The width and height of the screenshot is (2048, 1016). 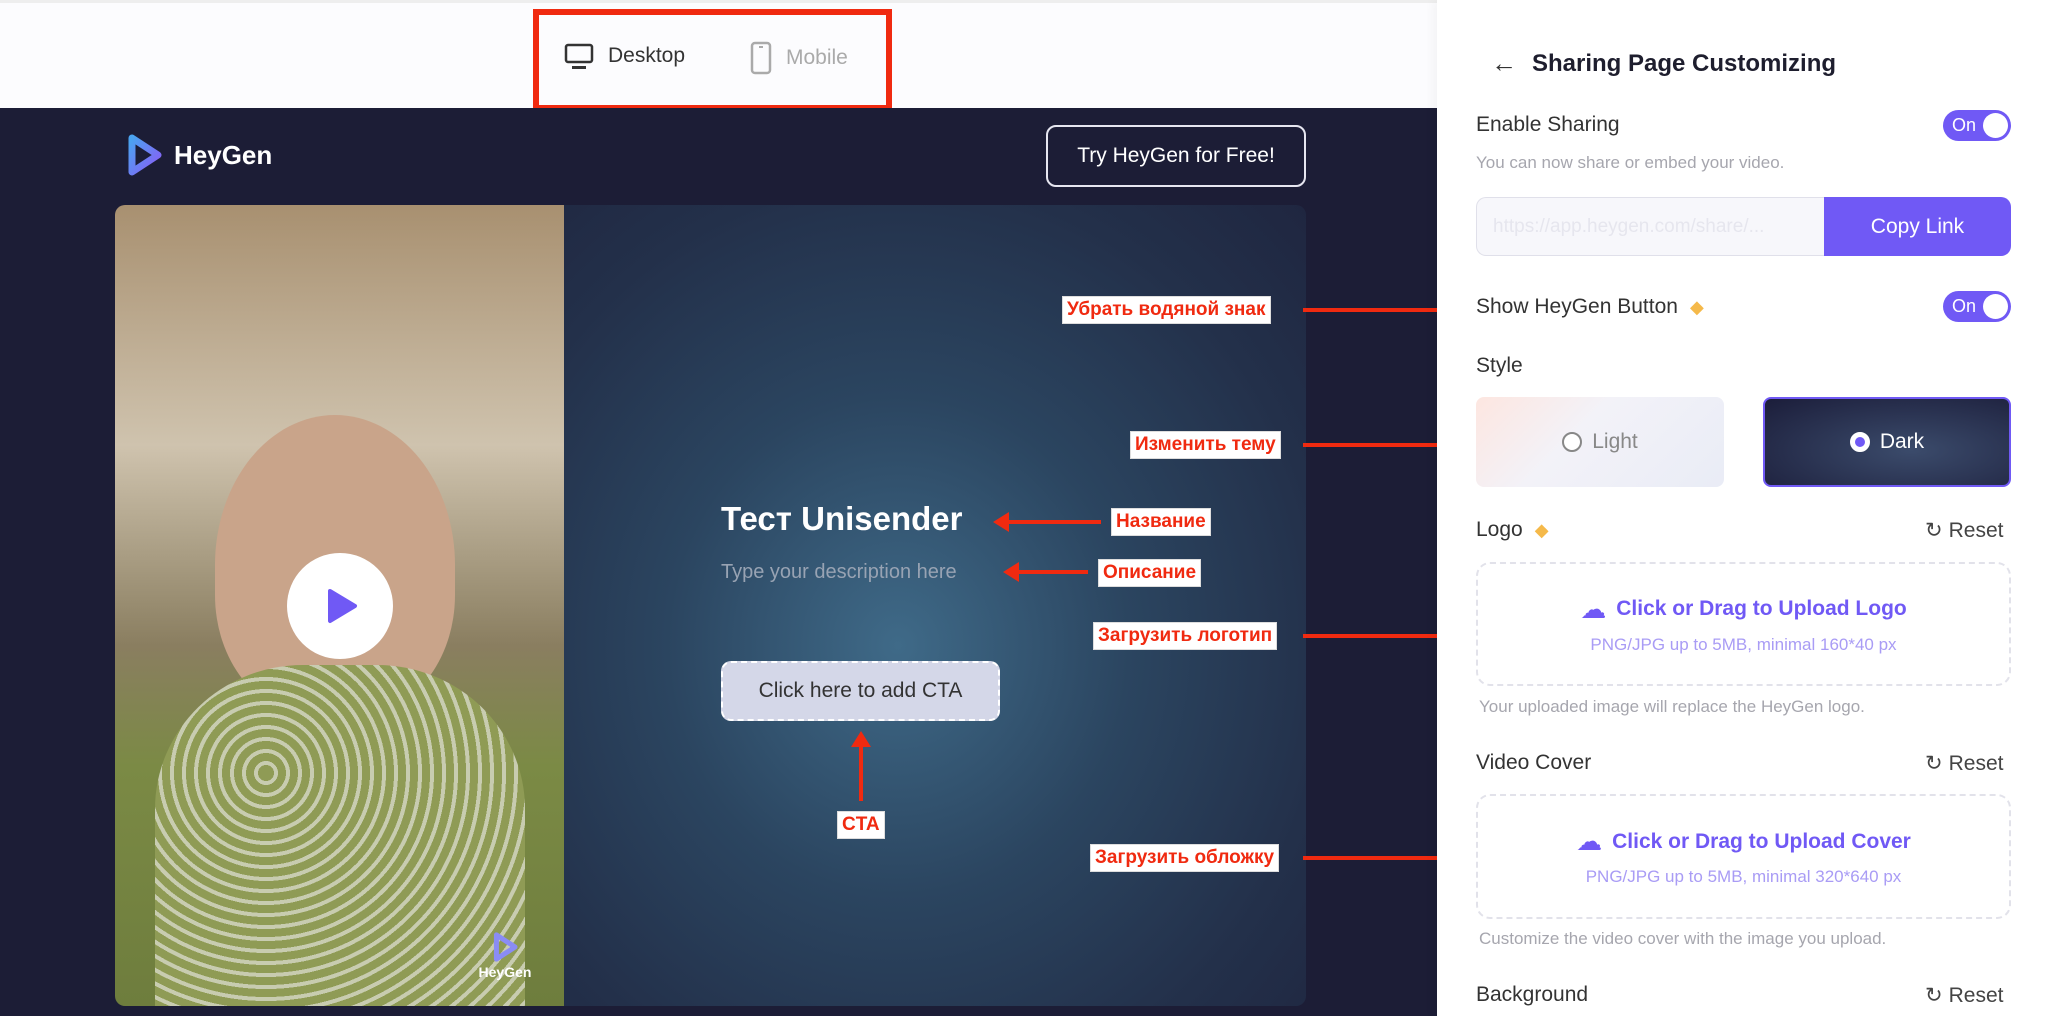 I want to click on annotation-cover: Загрузить обложку, so click(x=1185, y=858).